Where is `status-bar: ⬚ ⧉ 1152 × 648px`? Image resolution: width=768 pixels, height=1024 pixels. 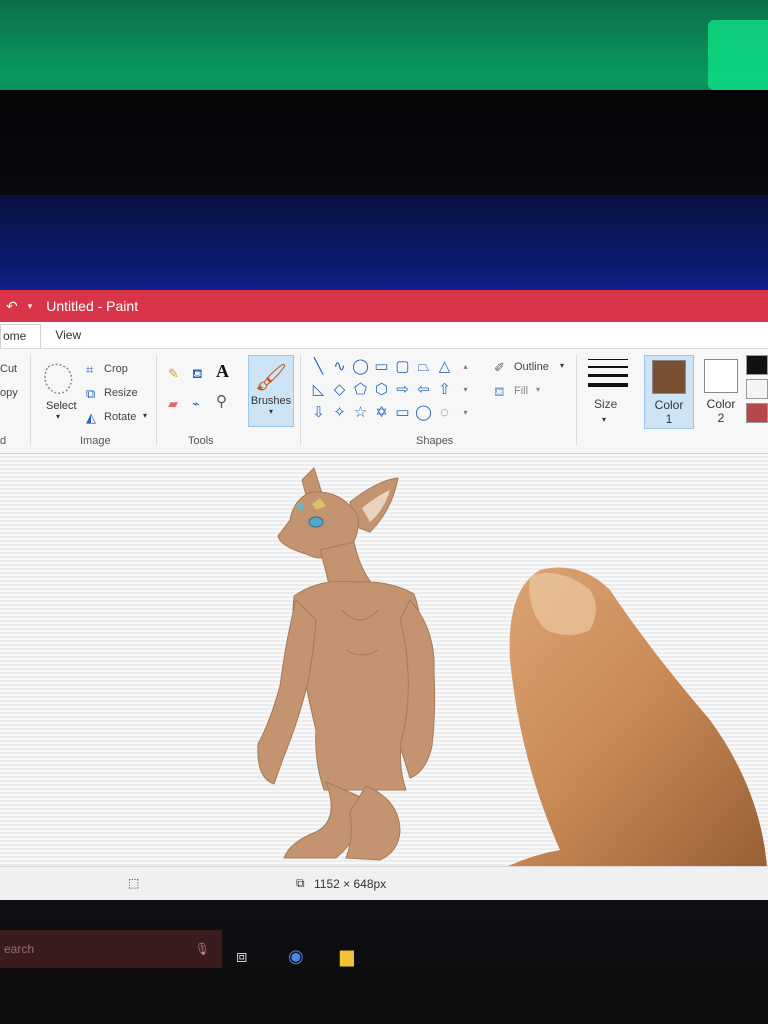
status-bar: ⬚ ⧉ 1152 × 648px is located at coordinates (384, 883).